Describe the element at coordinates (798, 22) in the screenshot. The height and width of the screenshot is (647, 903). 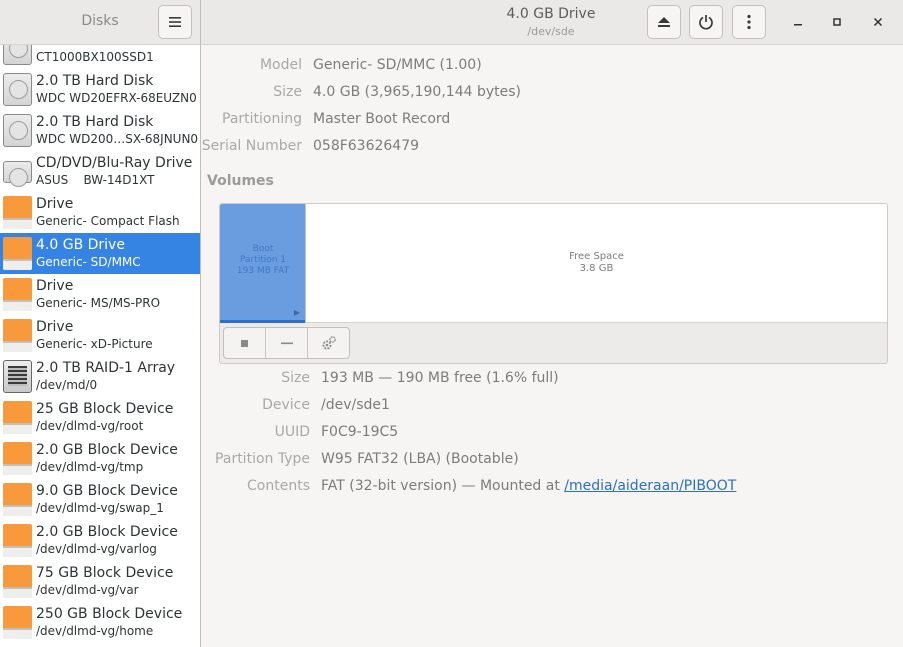
I see `minimize-button` at that location.